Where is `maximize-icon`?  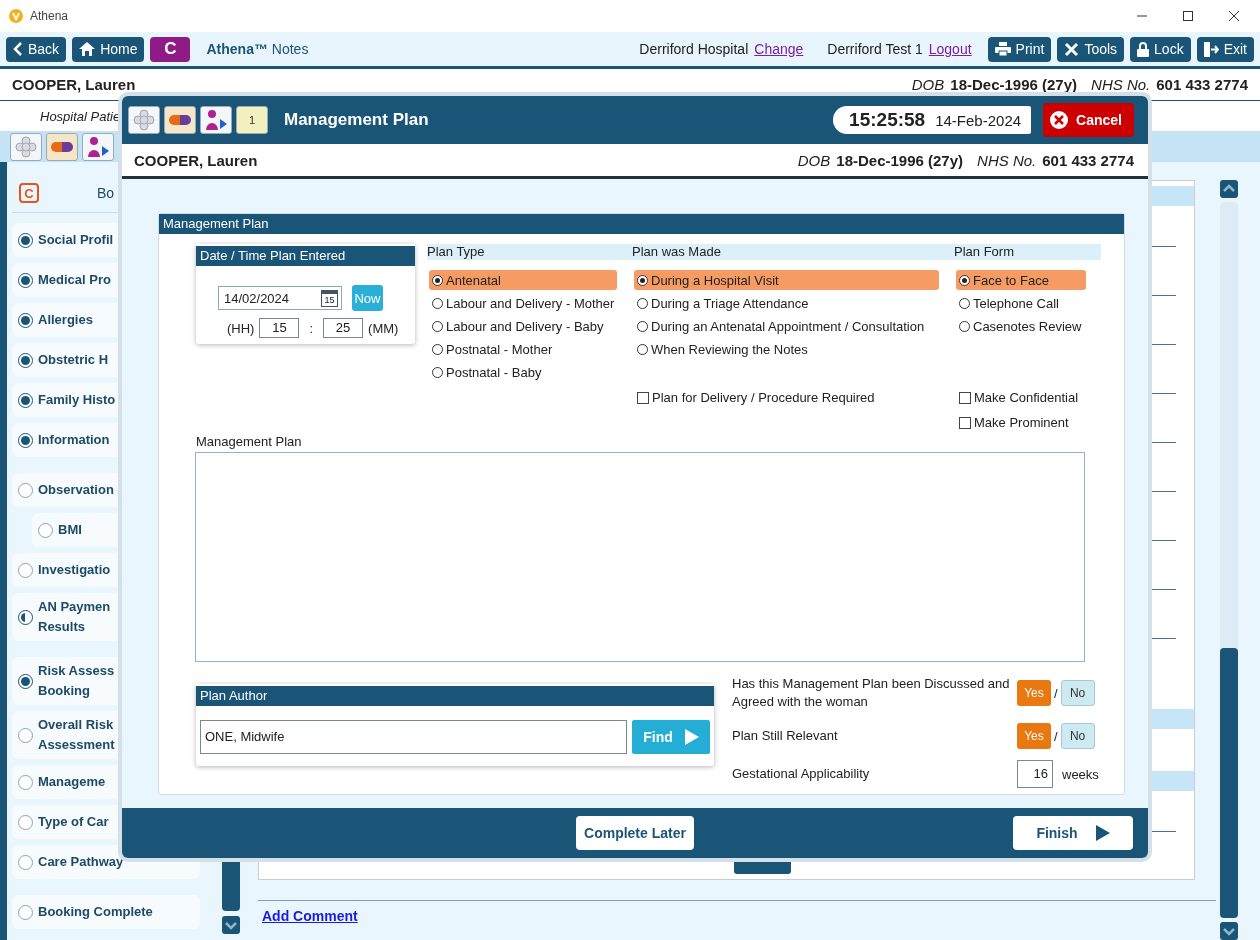
maximize-icon is located at coordinates (1188, 16).